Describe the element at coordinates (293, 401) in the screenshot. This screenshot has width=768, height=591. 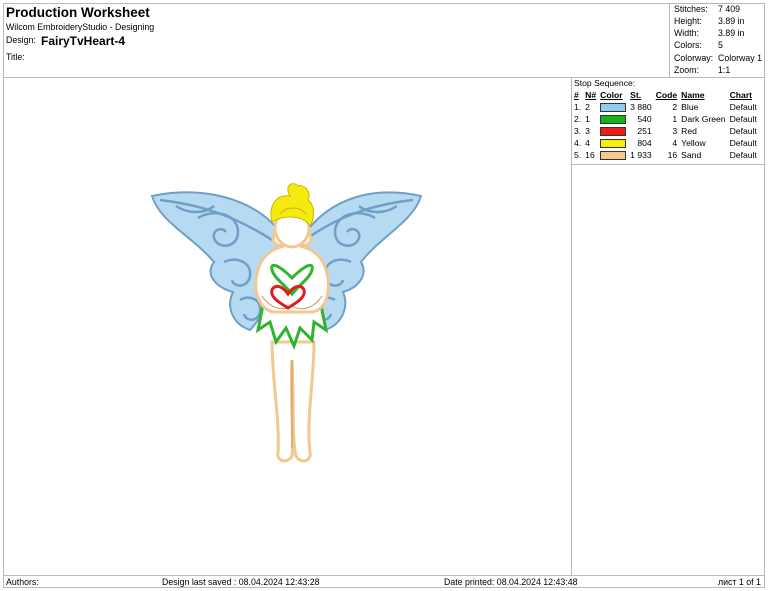
I see `fairy-legs` at that location.